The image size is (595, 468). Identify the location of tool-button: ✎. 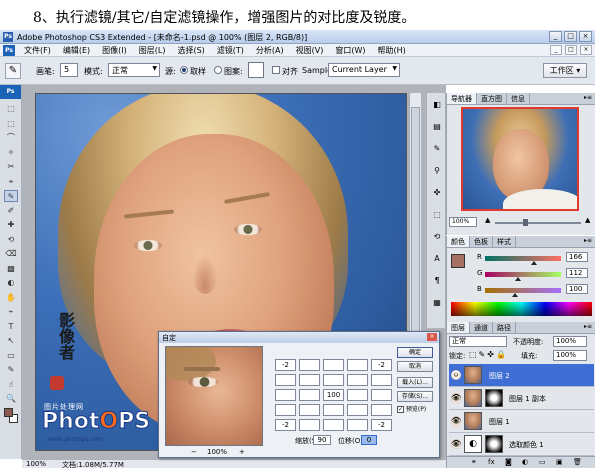
(11, 370).